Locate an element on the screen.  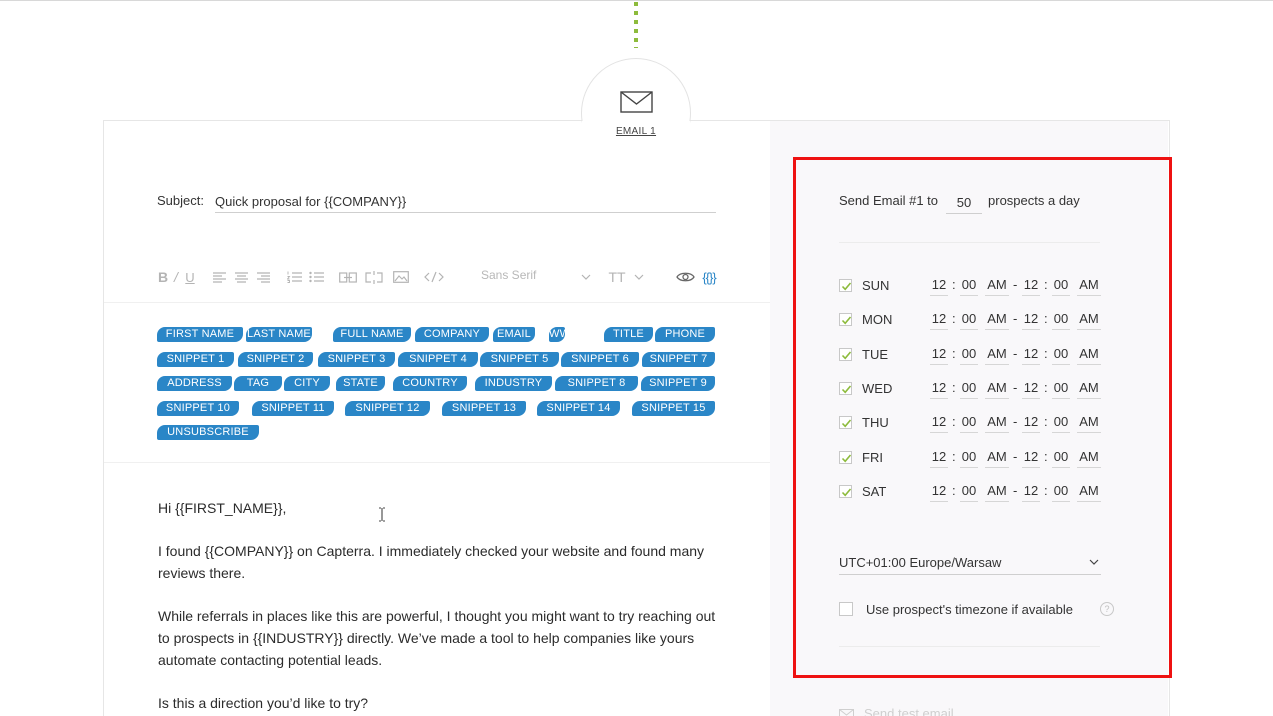
align-right-icon is located at coordinates (263, 277).